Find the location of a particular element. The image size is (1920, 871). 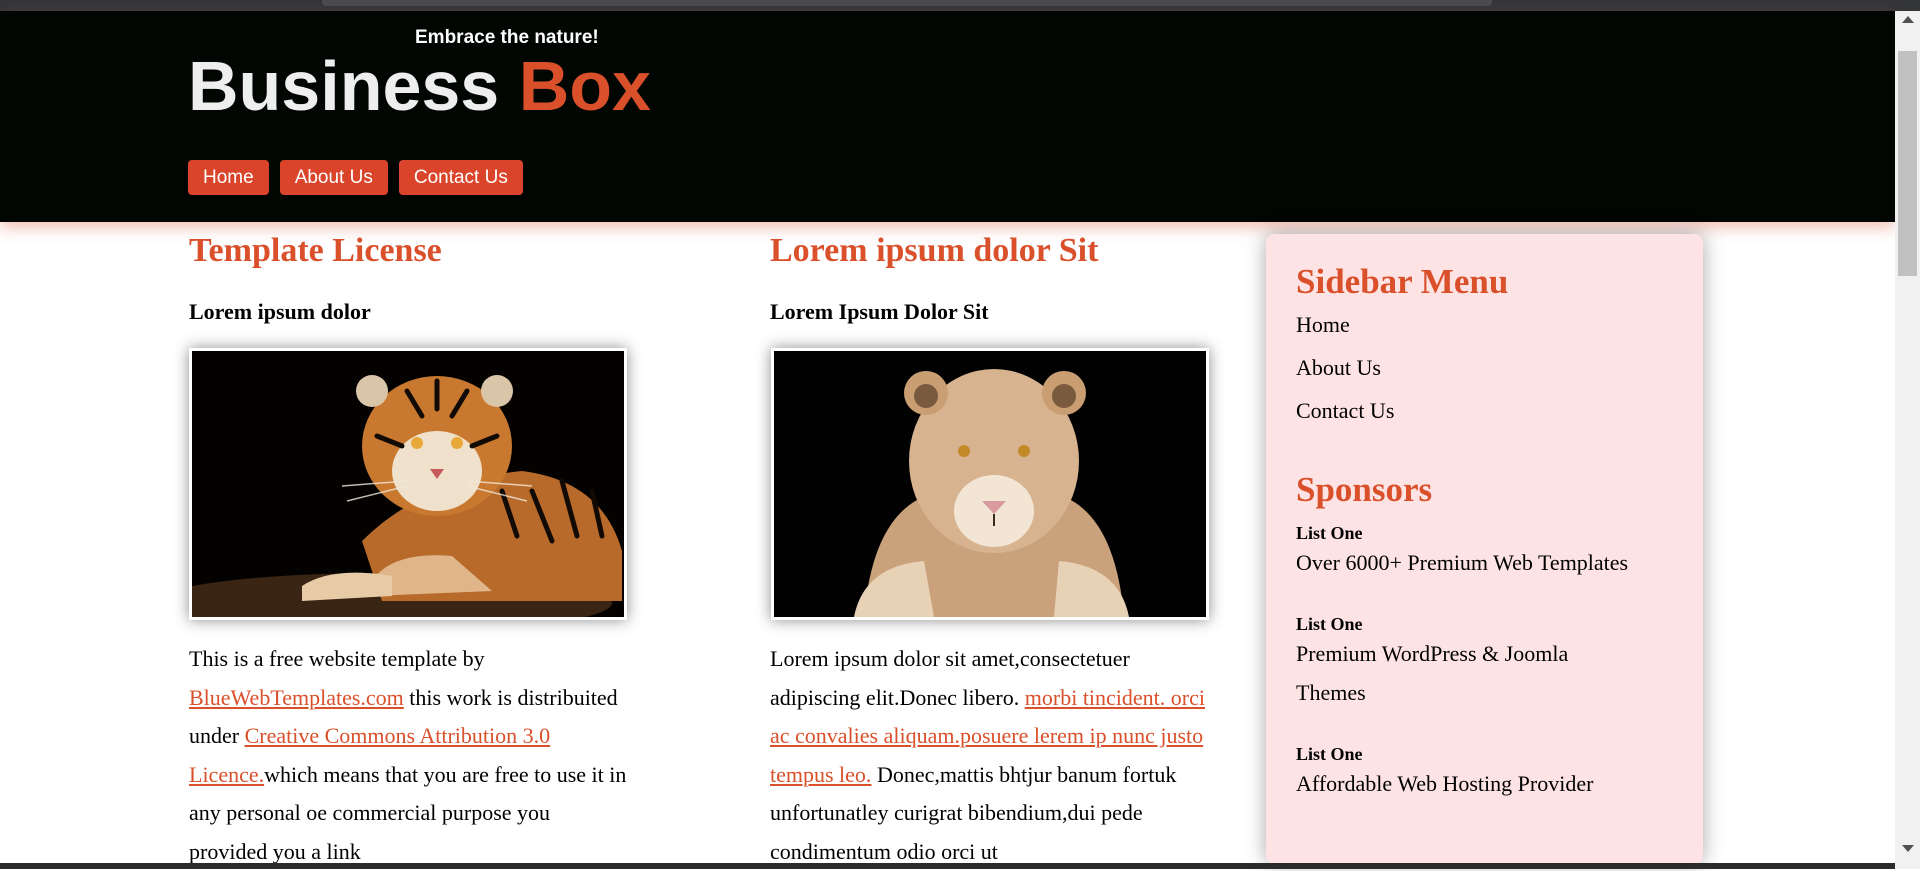

nav-about-button: About Us is located at coordinates (333, 177).